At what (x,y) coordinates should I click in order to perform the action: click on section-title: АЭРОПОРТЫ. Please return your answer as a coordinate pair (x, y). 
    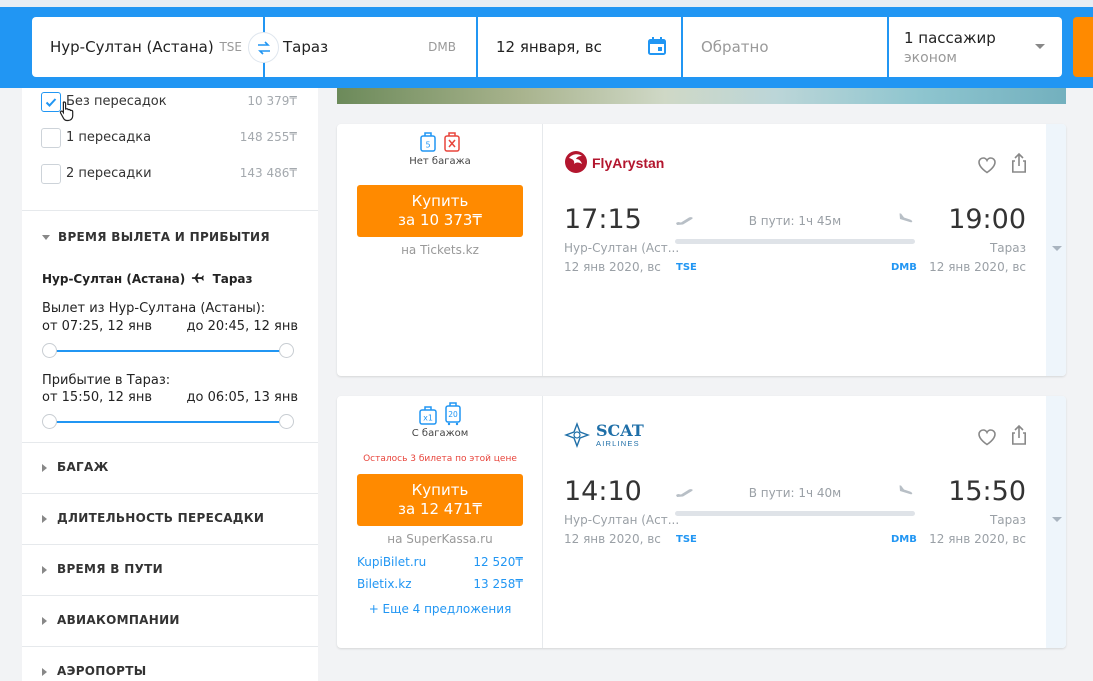
    Looking at the image, I should click on (102, 671).